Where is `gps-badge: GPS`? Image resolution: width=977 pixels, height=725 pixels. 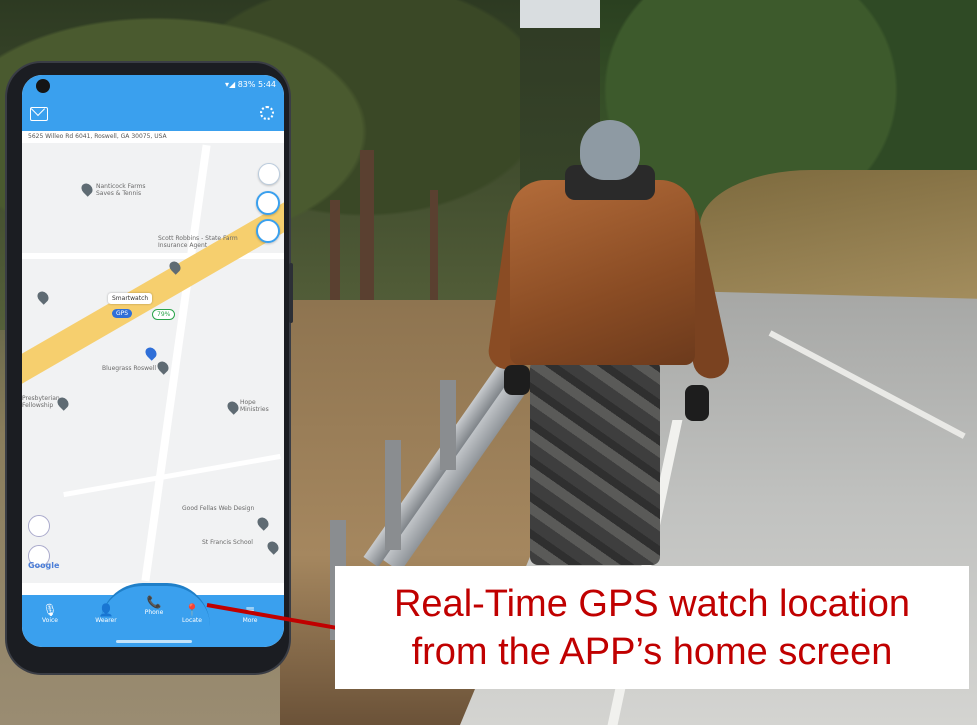 gps-badge: GPS is located at coordinates (122, 313).